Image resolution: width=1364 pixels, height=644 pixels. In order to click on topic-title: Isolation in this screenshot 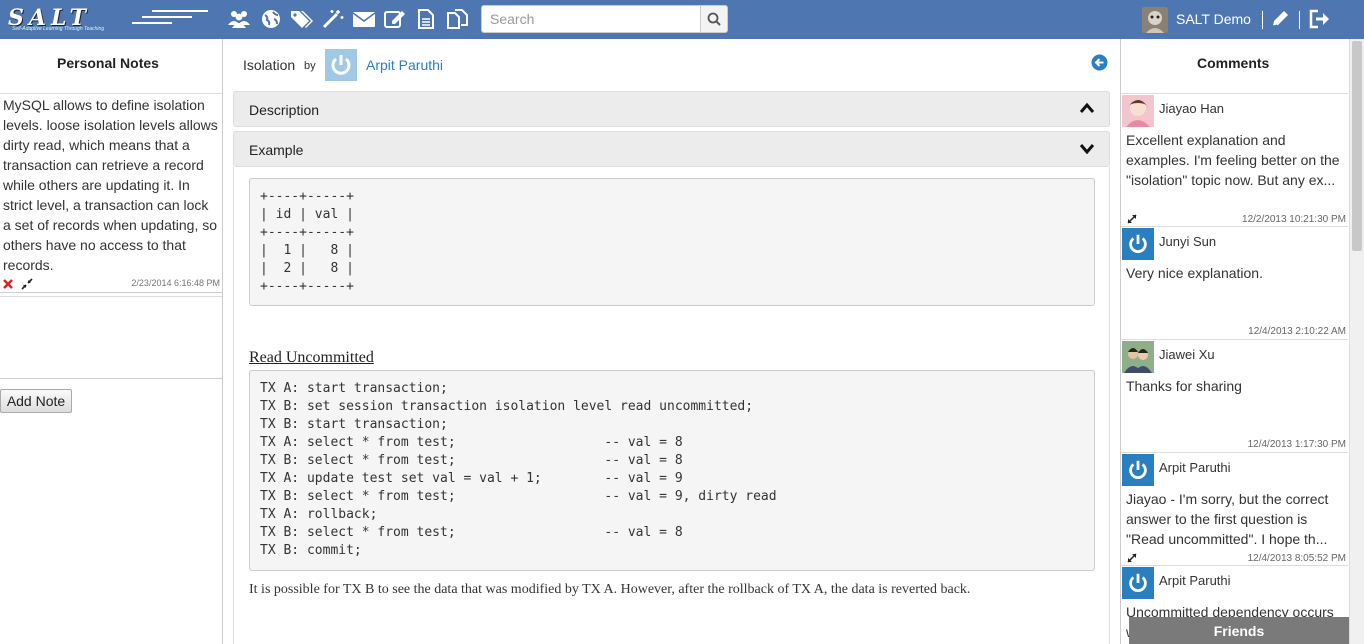, I will do `click(269, 65)`.